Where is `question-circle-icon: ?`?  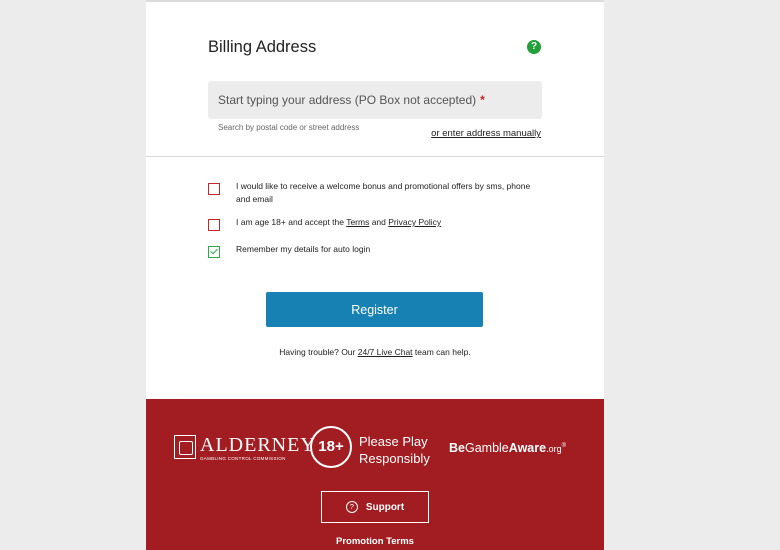
question-circle-icon: ? is located at coordinates (351, 507).